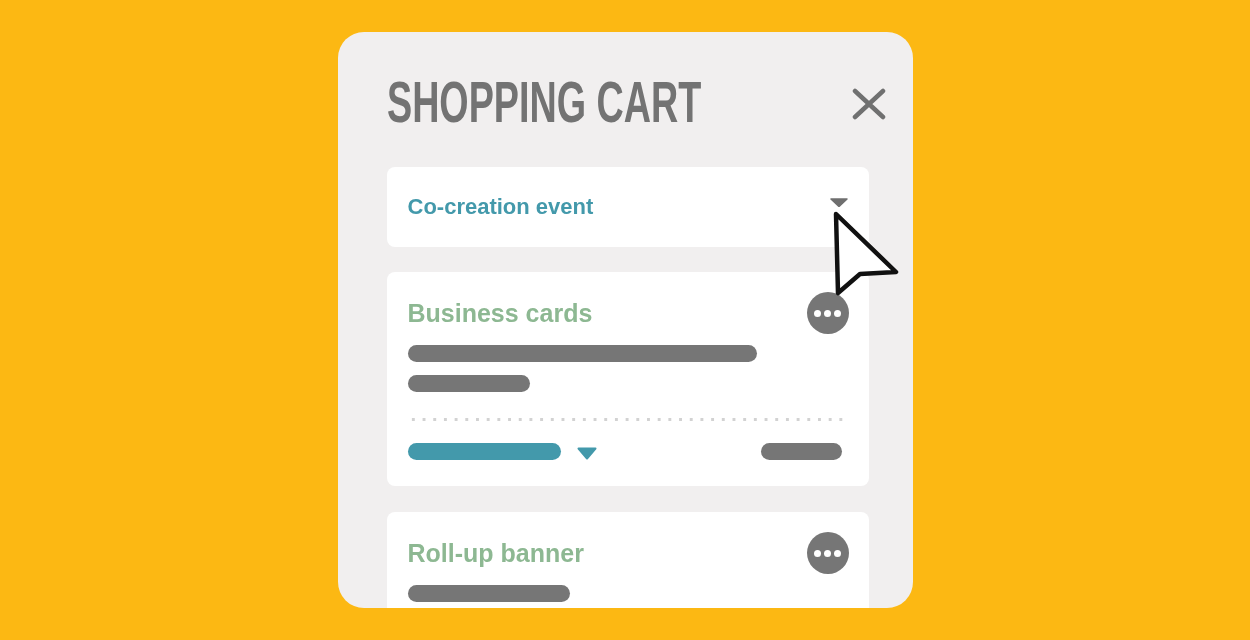  Describe the element at coordinates (484, 451) in the screenshot. I see `placeholder-select-bar` at that location.